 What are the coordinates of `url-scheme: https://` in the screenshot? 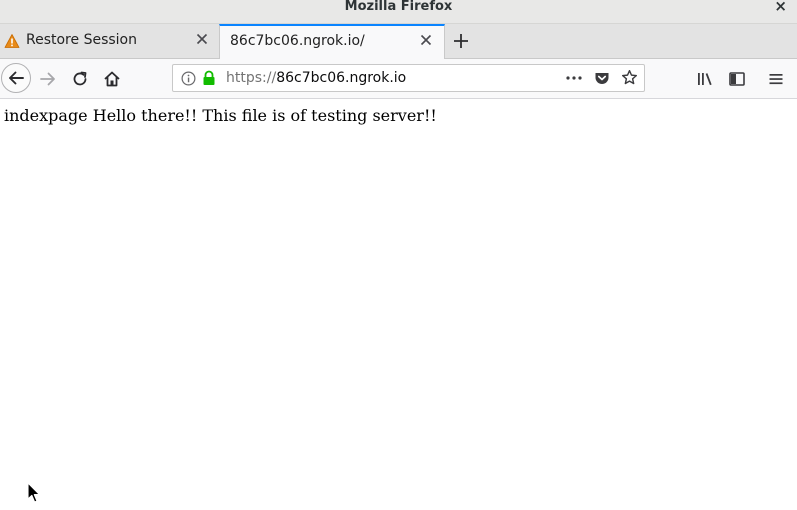 It's located at (251, 78).